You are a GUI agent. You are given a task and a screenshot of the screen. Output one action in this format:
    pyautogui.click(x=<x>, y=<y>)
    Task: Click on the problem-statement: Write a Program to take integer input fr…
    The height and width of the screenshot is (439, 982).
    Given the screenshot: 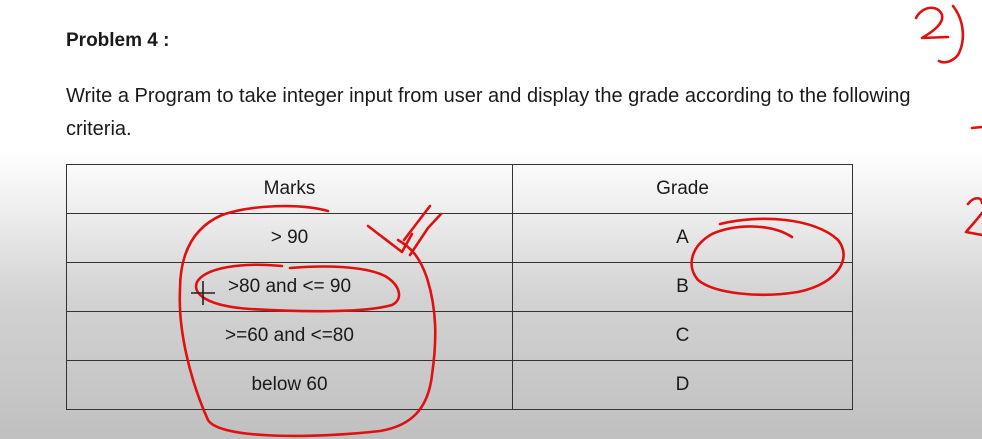 What is the action you would take?
    pyautogui.click(x=488, y=112)
    